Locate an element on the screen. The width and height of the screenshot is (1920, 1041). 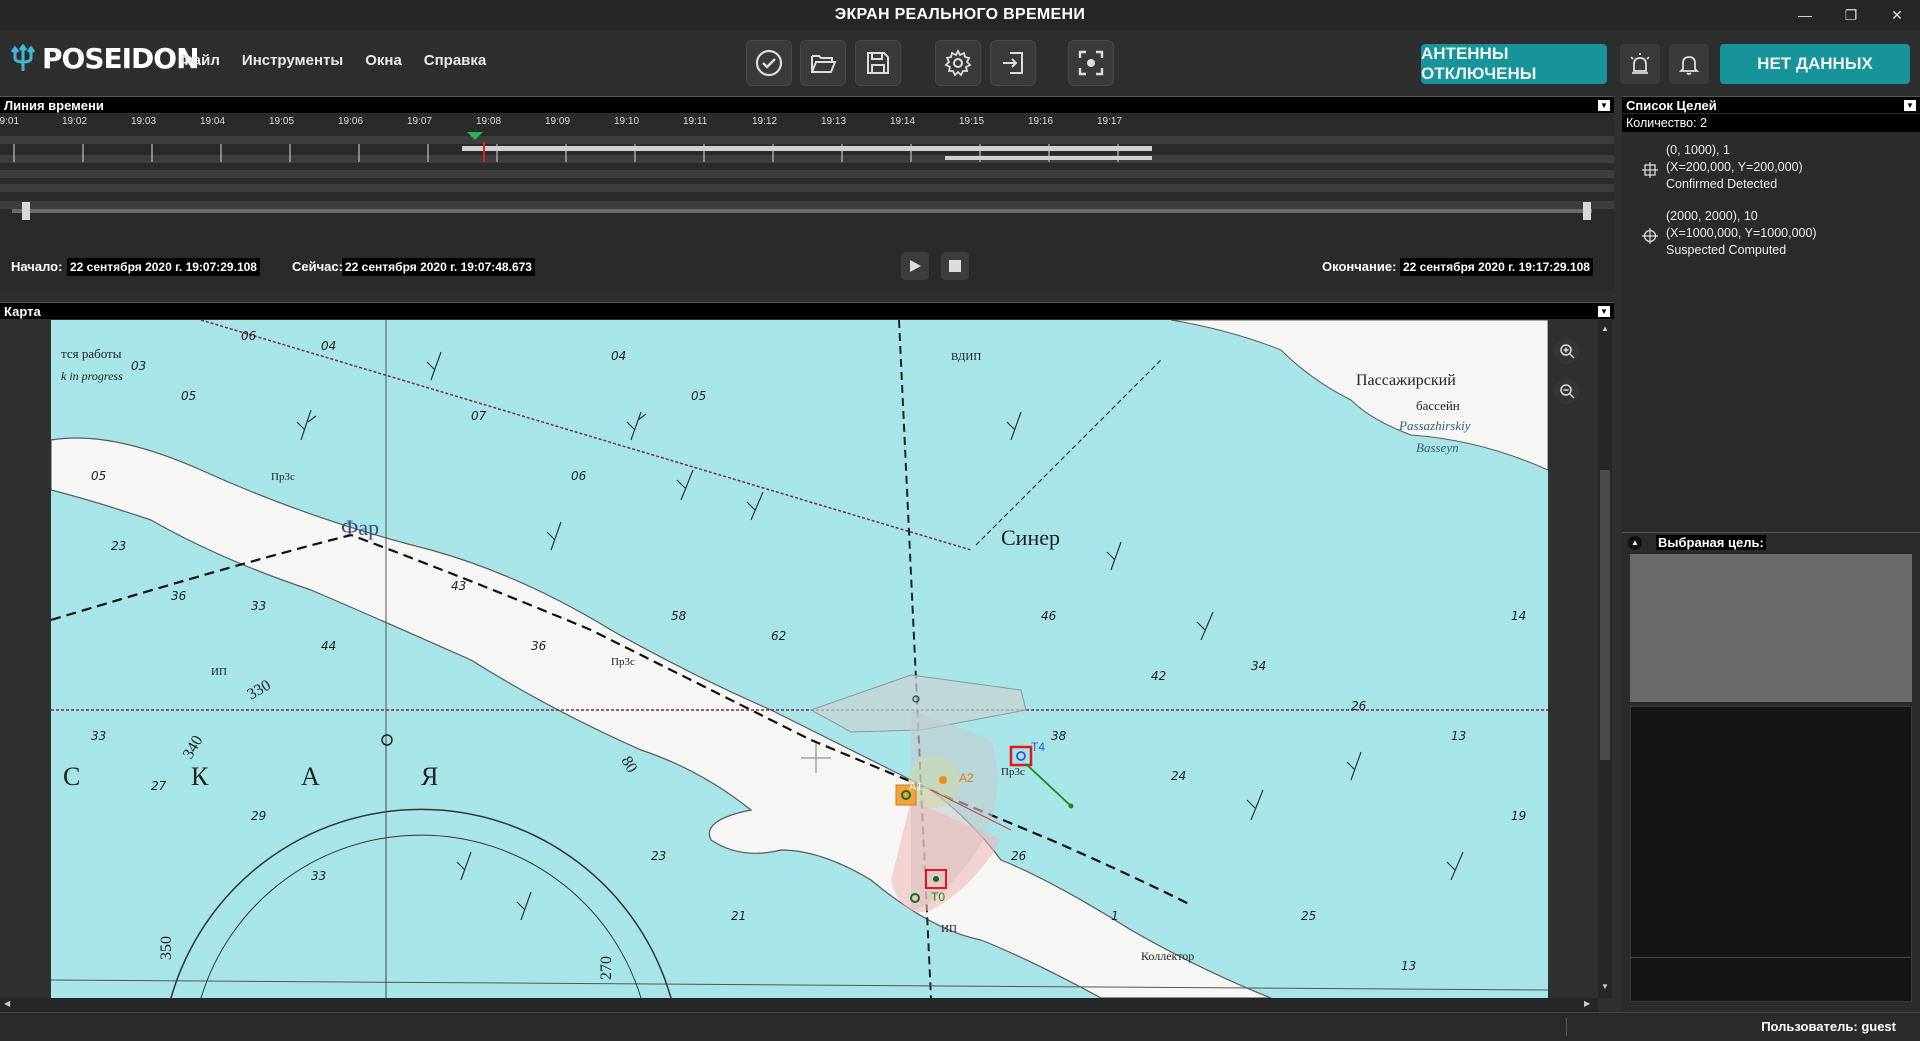
menu-windows: Окна is located at coordinates (383, 60).